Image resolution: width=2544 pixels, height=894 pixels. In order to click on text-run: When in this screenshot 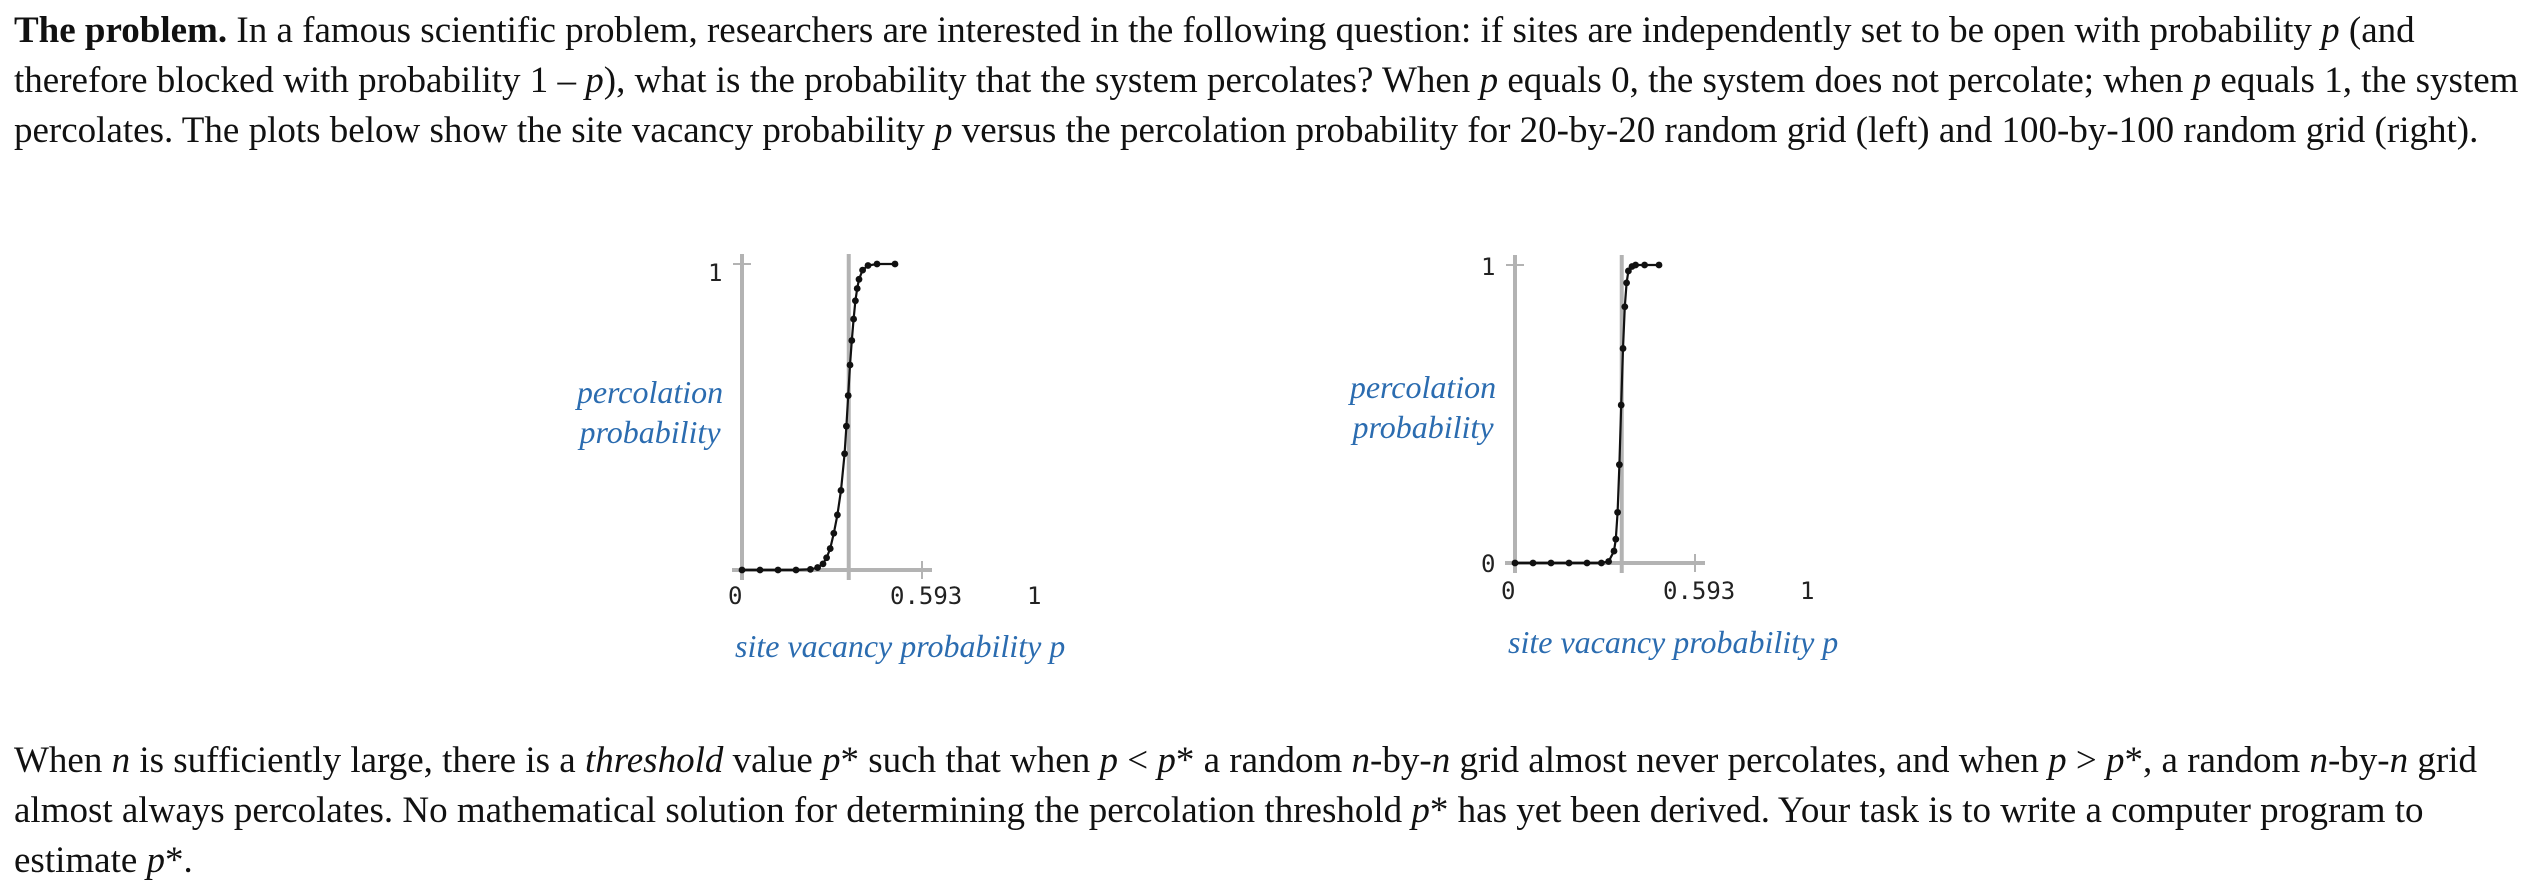, I will do `click(63, 760)`.